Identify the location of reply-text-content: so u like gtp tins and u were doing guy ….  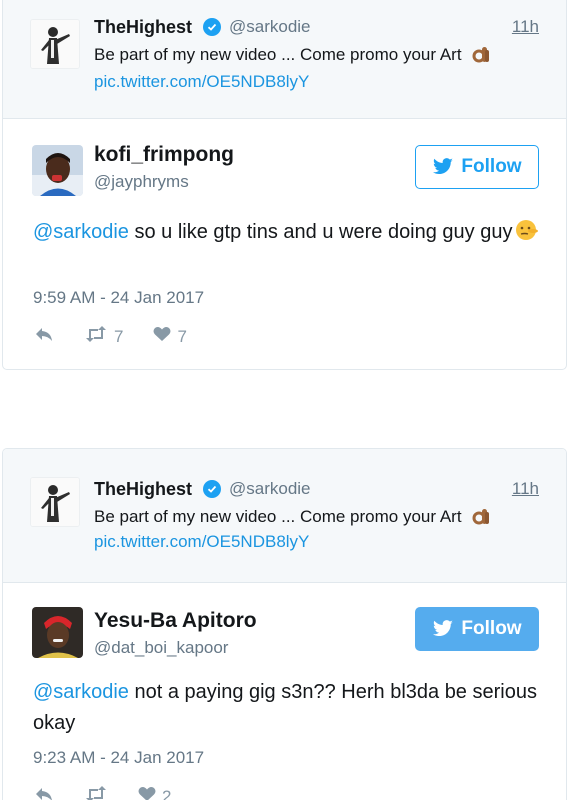
(320, 232).